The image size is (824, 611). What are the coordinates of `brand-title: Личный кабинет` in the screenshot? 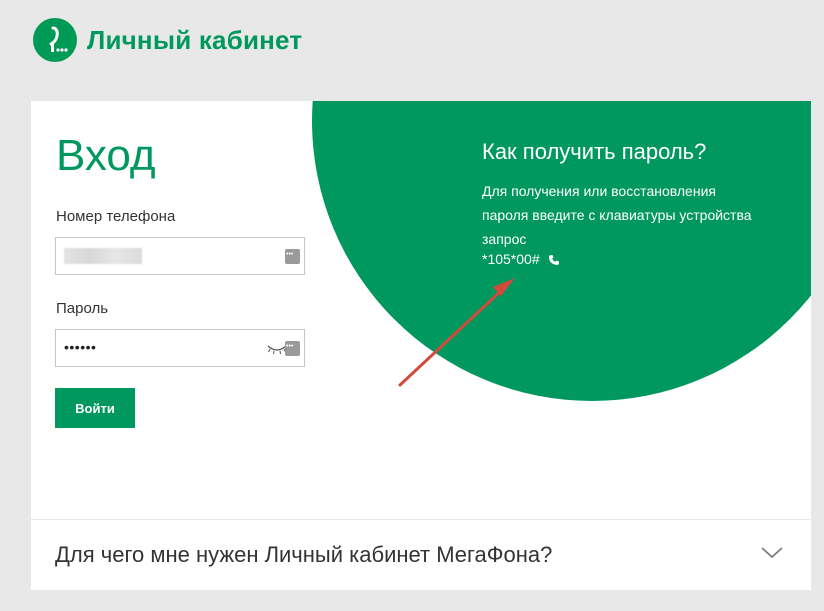 It's located at (194, 40).